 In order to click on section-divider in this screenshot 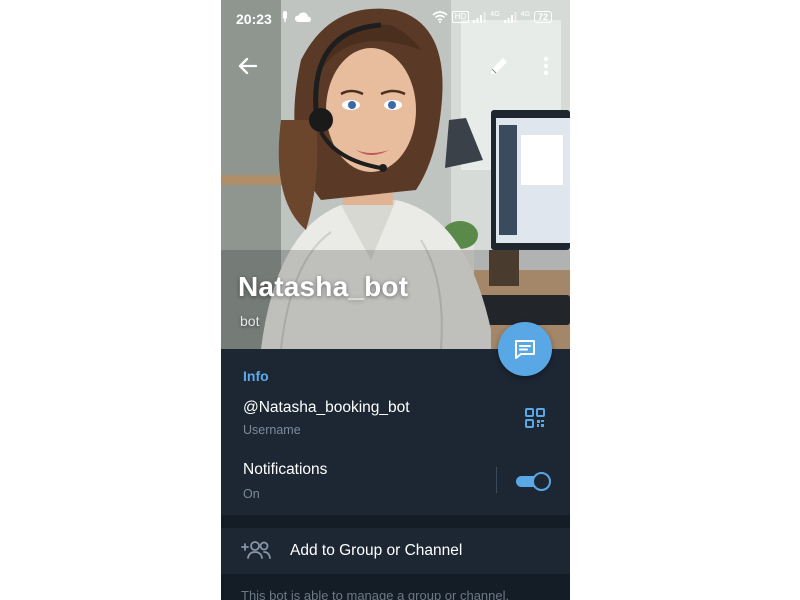, I will do `click(395, 521)`.